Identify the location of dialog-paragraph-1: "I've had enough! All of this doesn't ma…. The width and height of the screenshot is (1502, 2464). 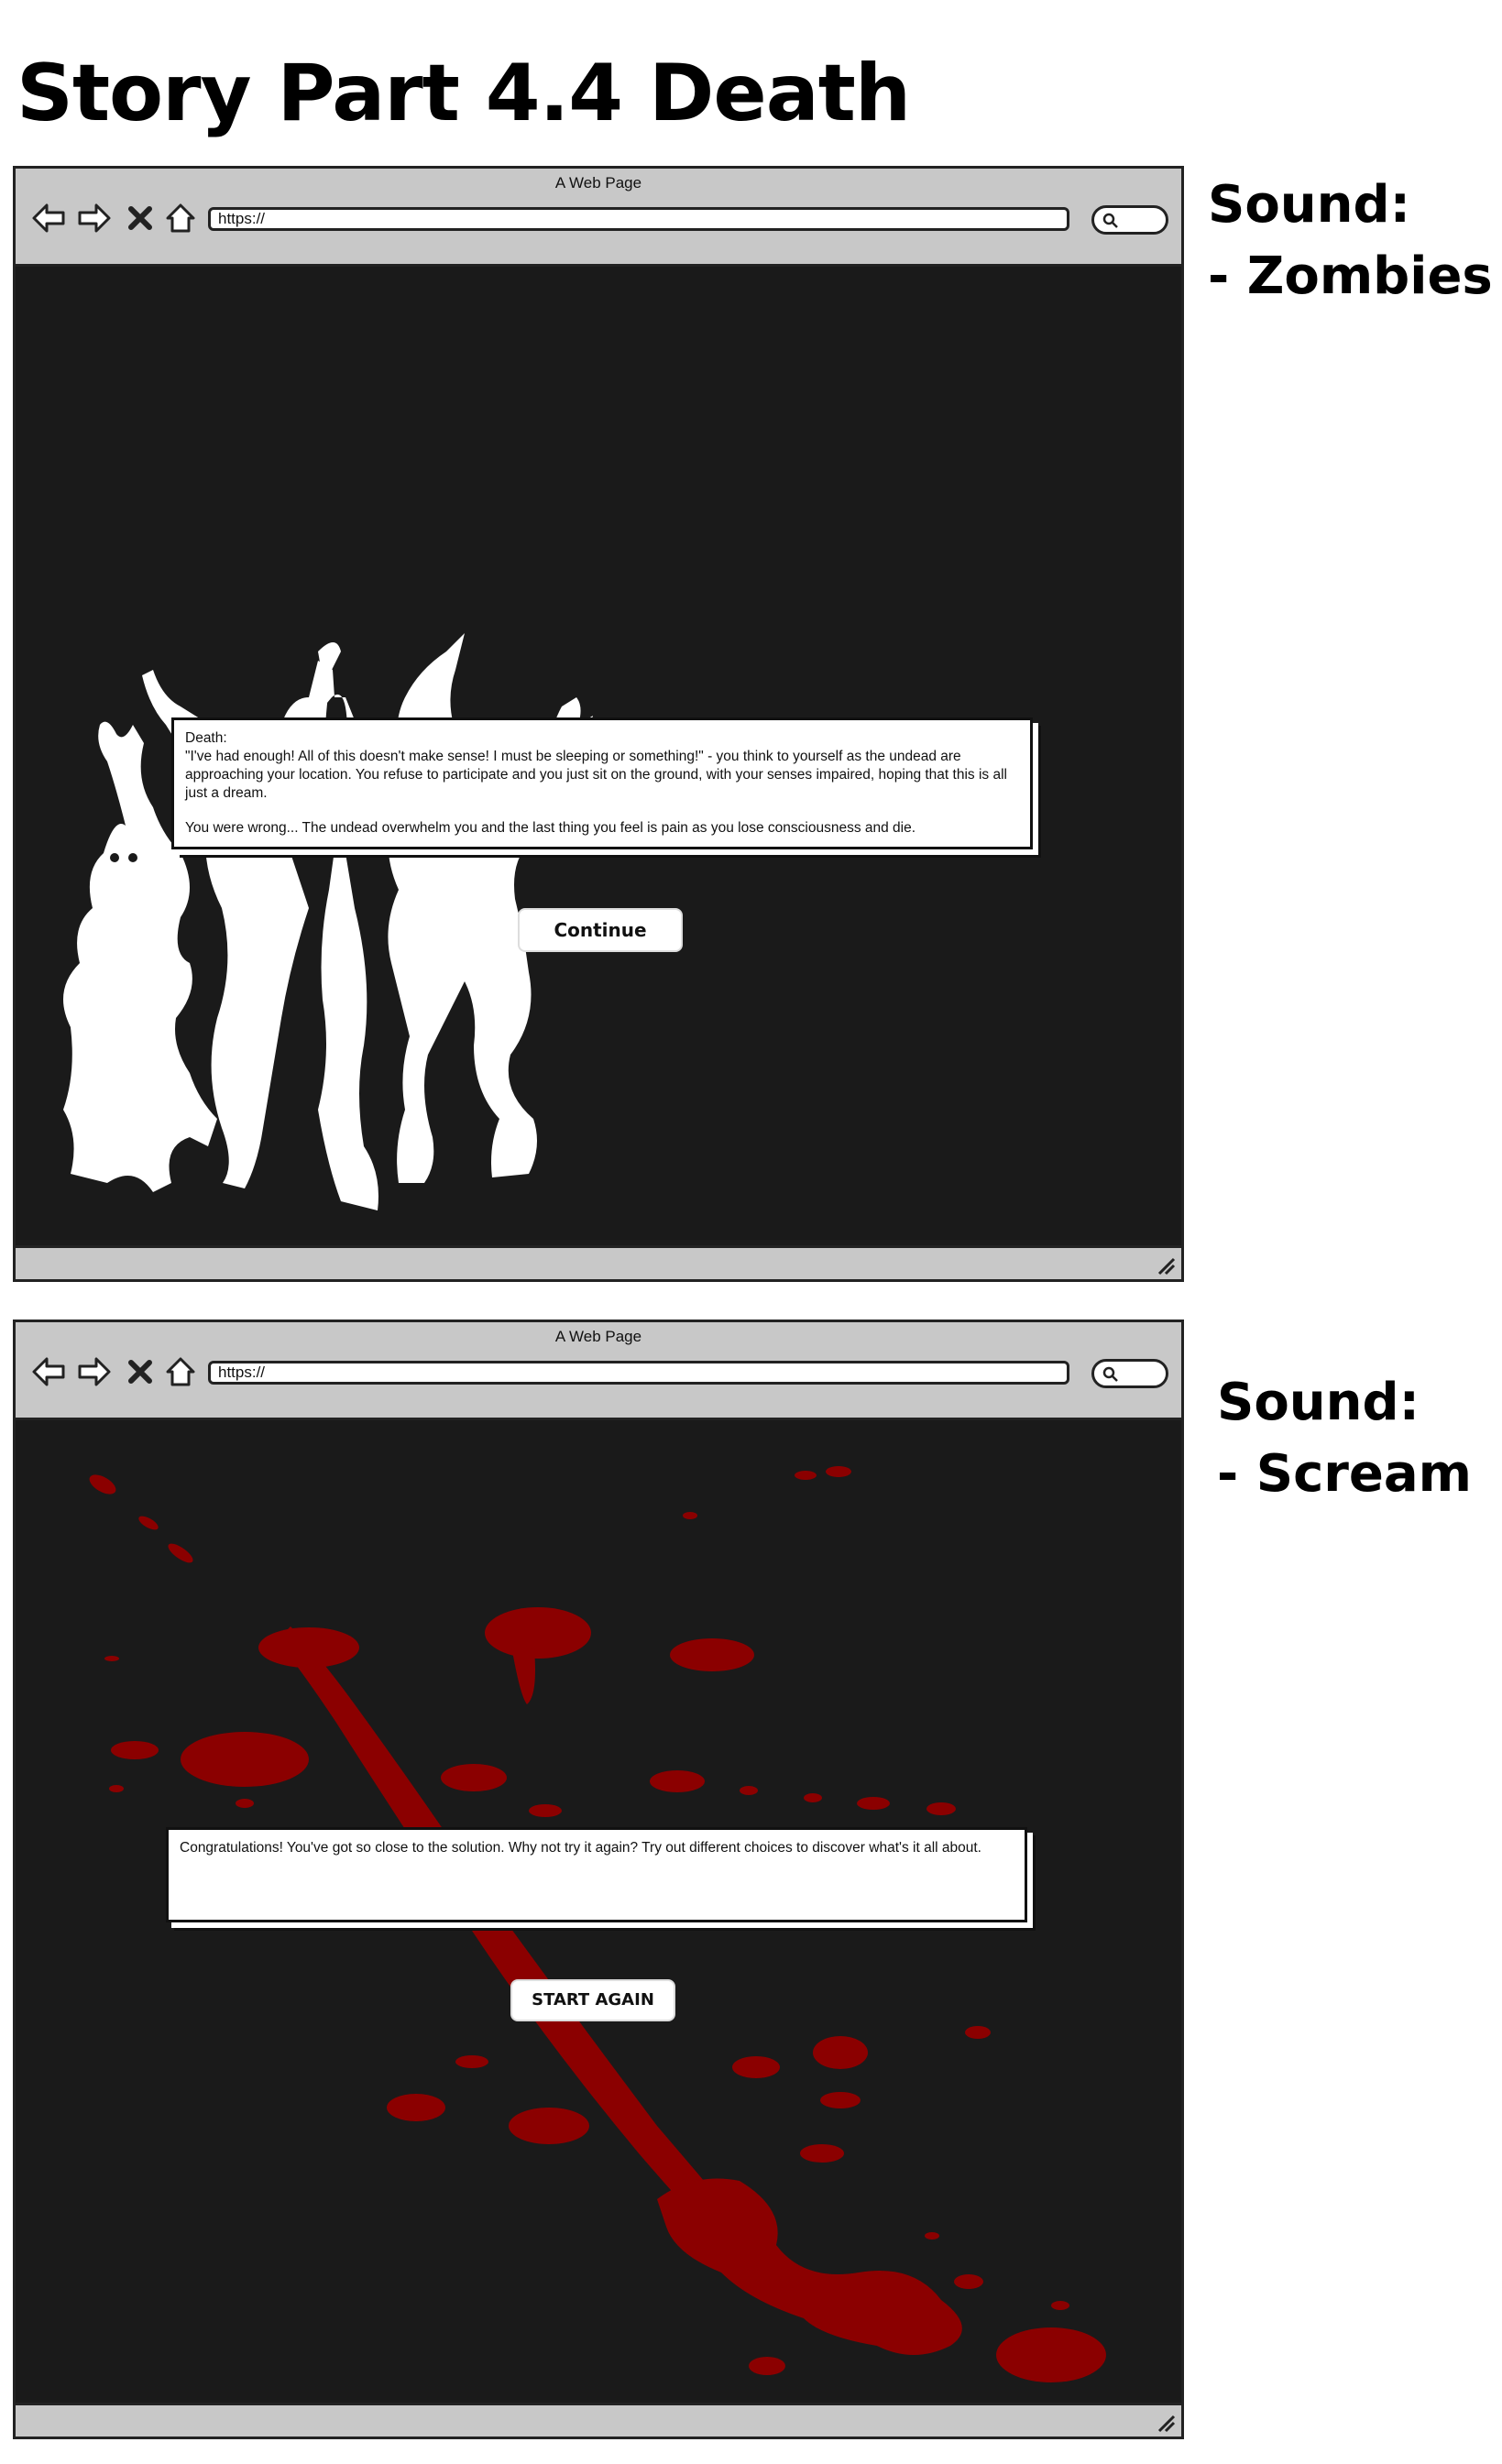
(598, 775).